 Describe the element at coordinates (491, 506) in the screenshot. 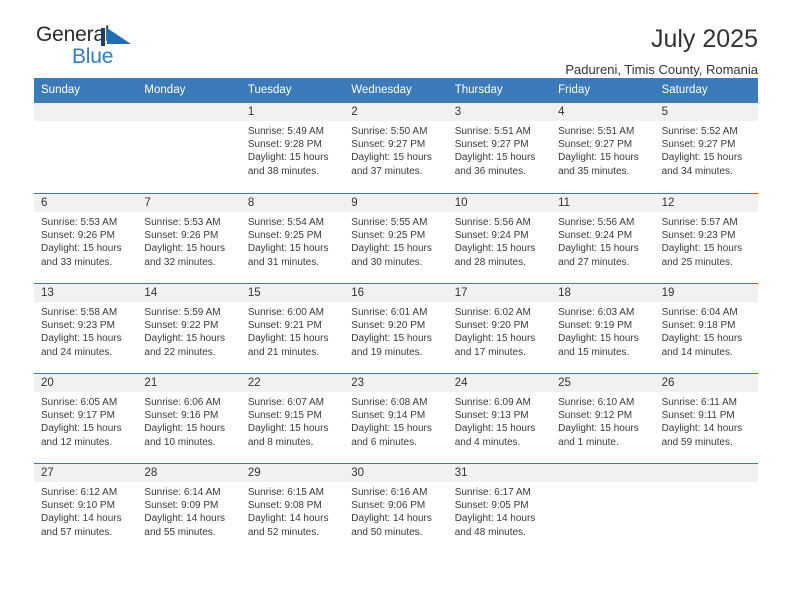

I see `sunset-text: Sunset: 9:05 PM` at that location.